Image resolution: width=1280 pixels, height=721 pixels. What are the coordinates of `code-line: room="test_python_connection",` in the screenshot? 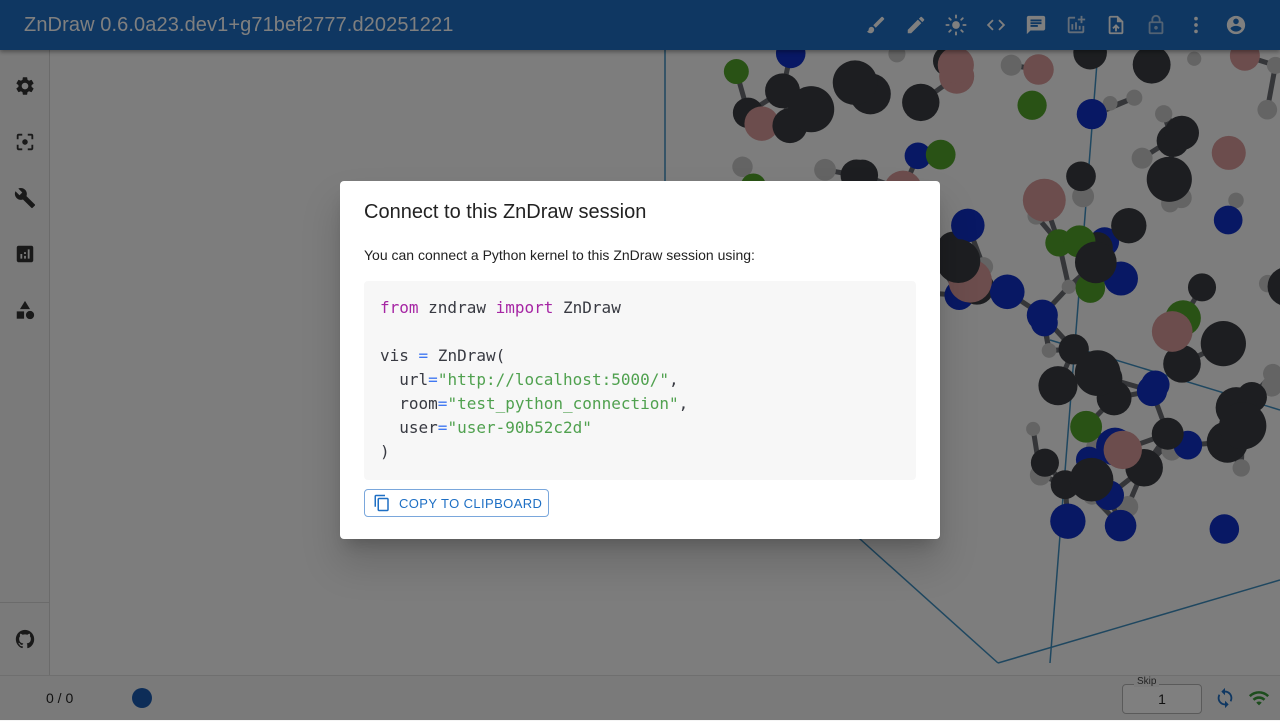 It's located at (534, 404).